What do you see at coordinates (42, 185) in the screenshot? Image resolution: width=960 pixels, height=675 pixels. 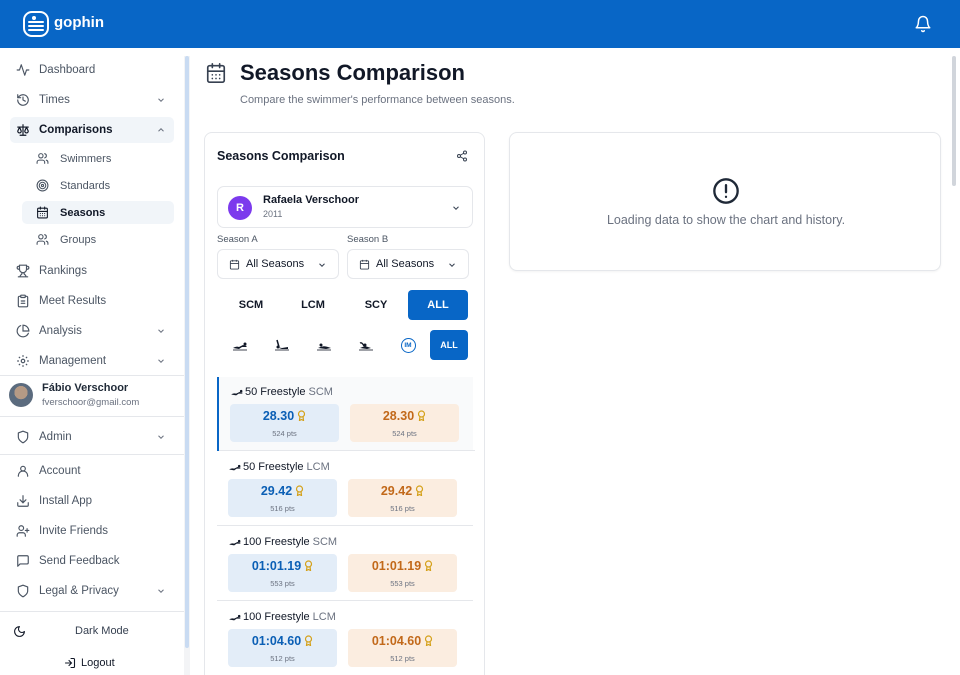 I see `target-icon` at bounding box center [42, 185].